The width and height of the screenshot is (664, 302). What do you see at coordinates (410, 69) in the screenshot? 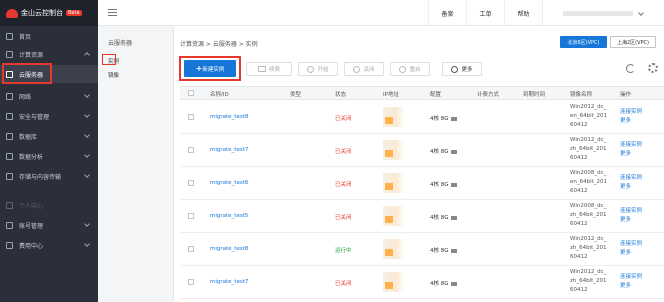
I see `restart-button: 重启` at bounding box center [410, 69].